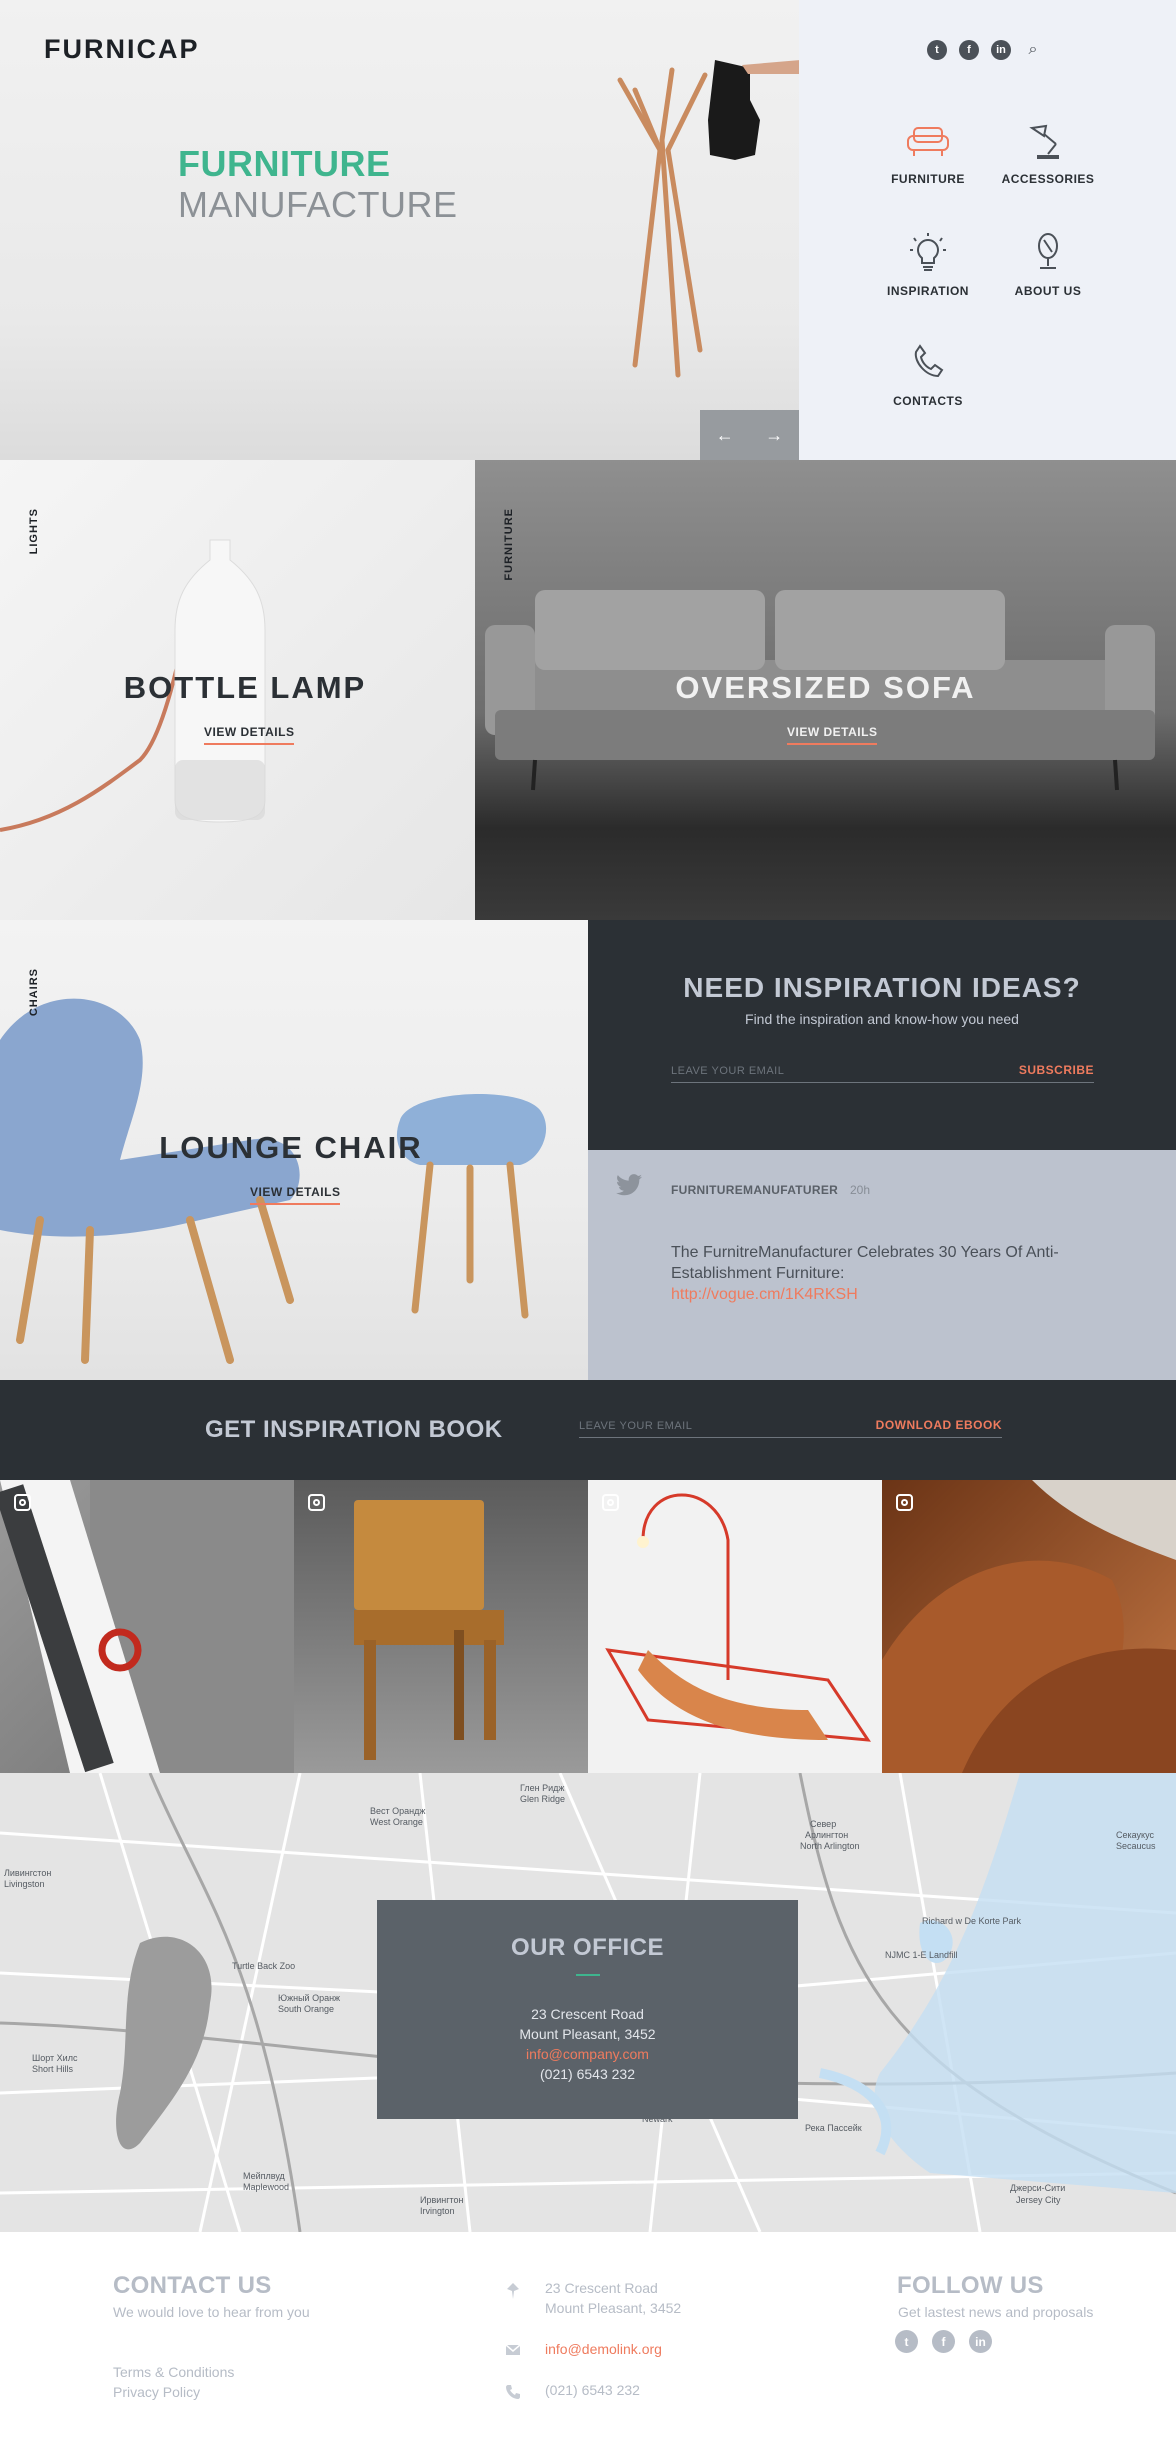 Image resolution: width=1176 pixels, height=2460 pixels. I want to click on phone-icon, so click(929, 361).